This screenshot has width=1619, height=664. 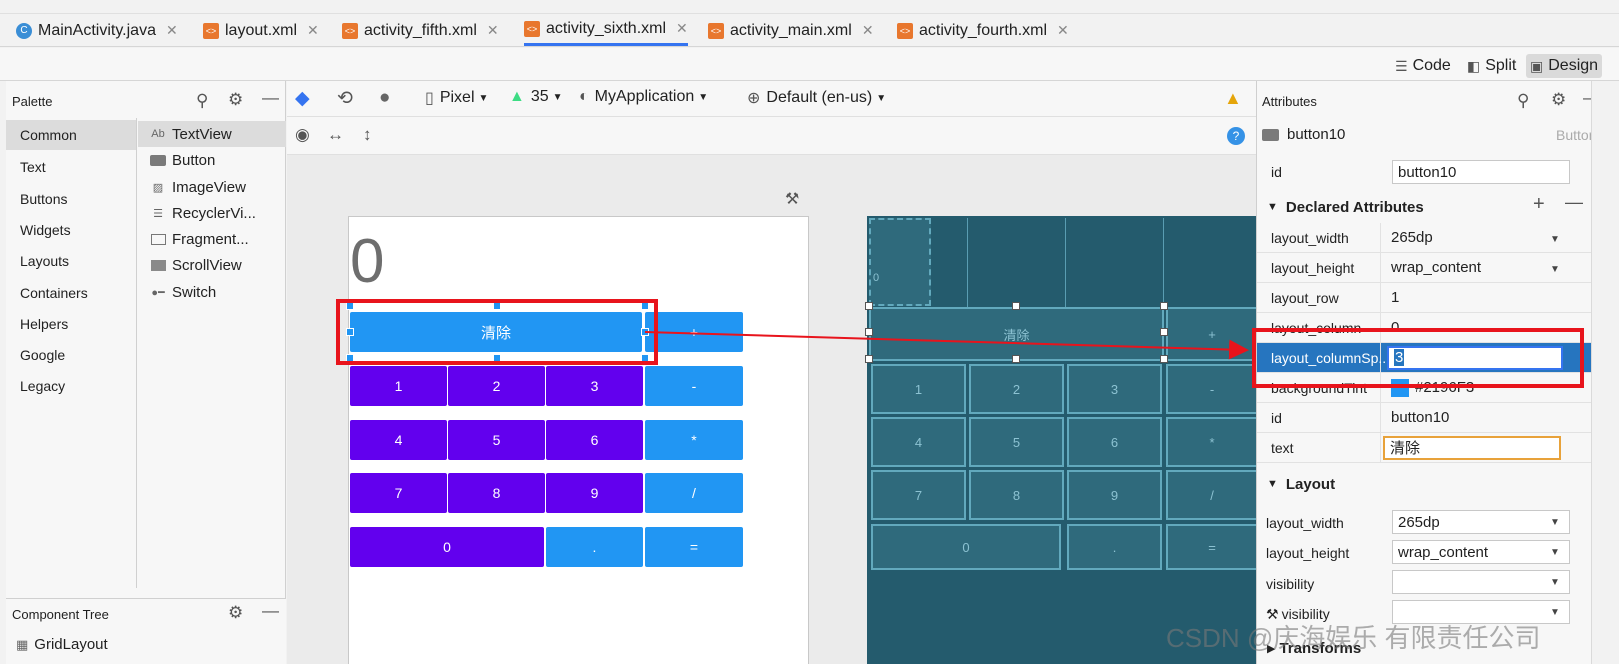 I want to click on watermark: CSDN @庆海娱乐 有限责任公司, so click(x=1353, y=638).